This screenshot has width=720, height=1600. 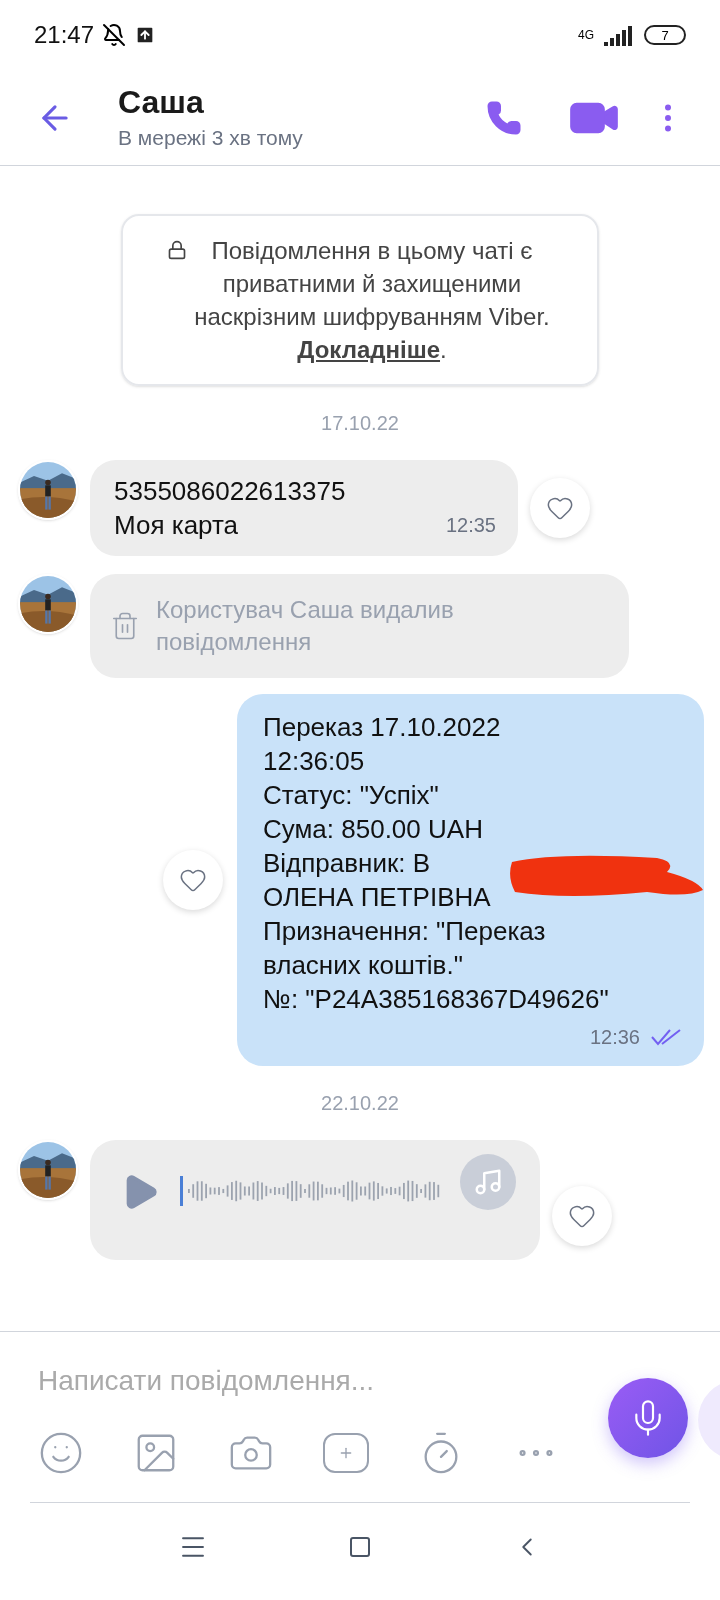 I want to click on message-text: 5355086022613375 Моя карта, so click(x=230, y=508).